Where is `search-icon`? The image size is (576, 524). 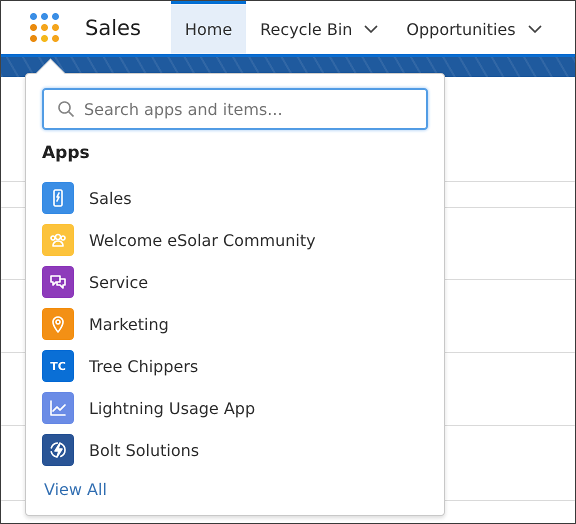 search-icon is located at coordinates (66, 109).